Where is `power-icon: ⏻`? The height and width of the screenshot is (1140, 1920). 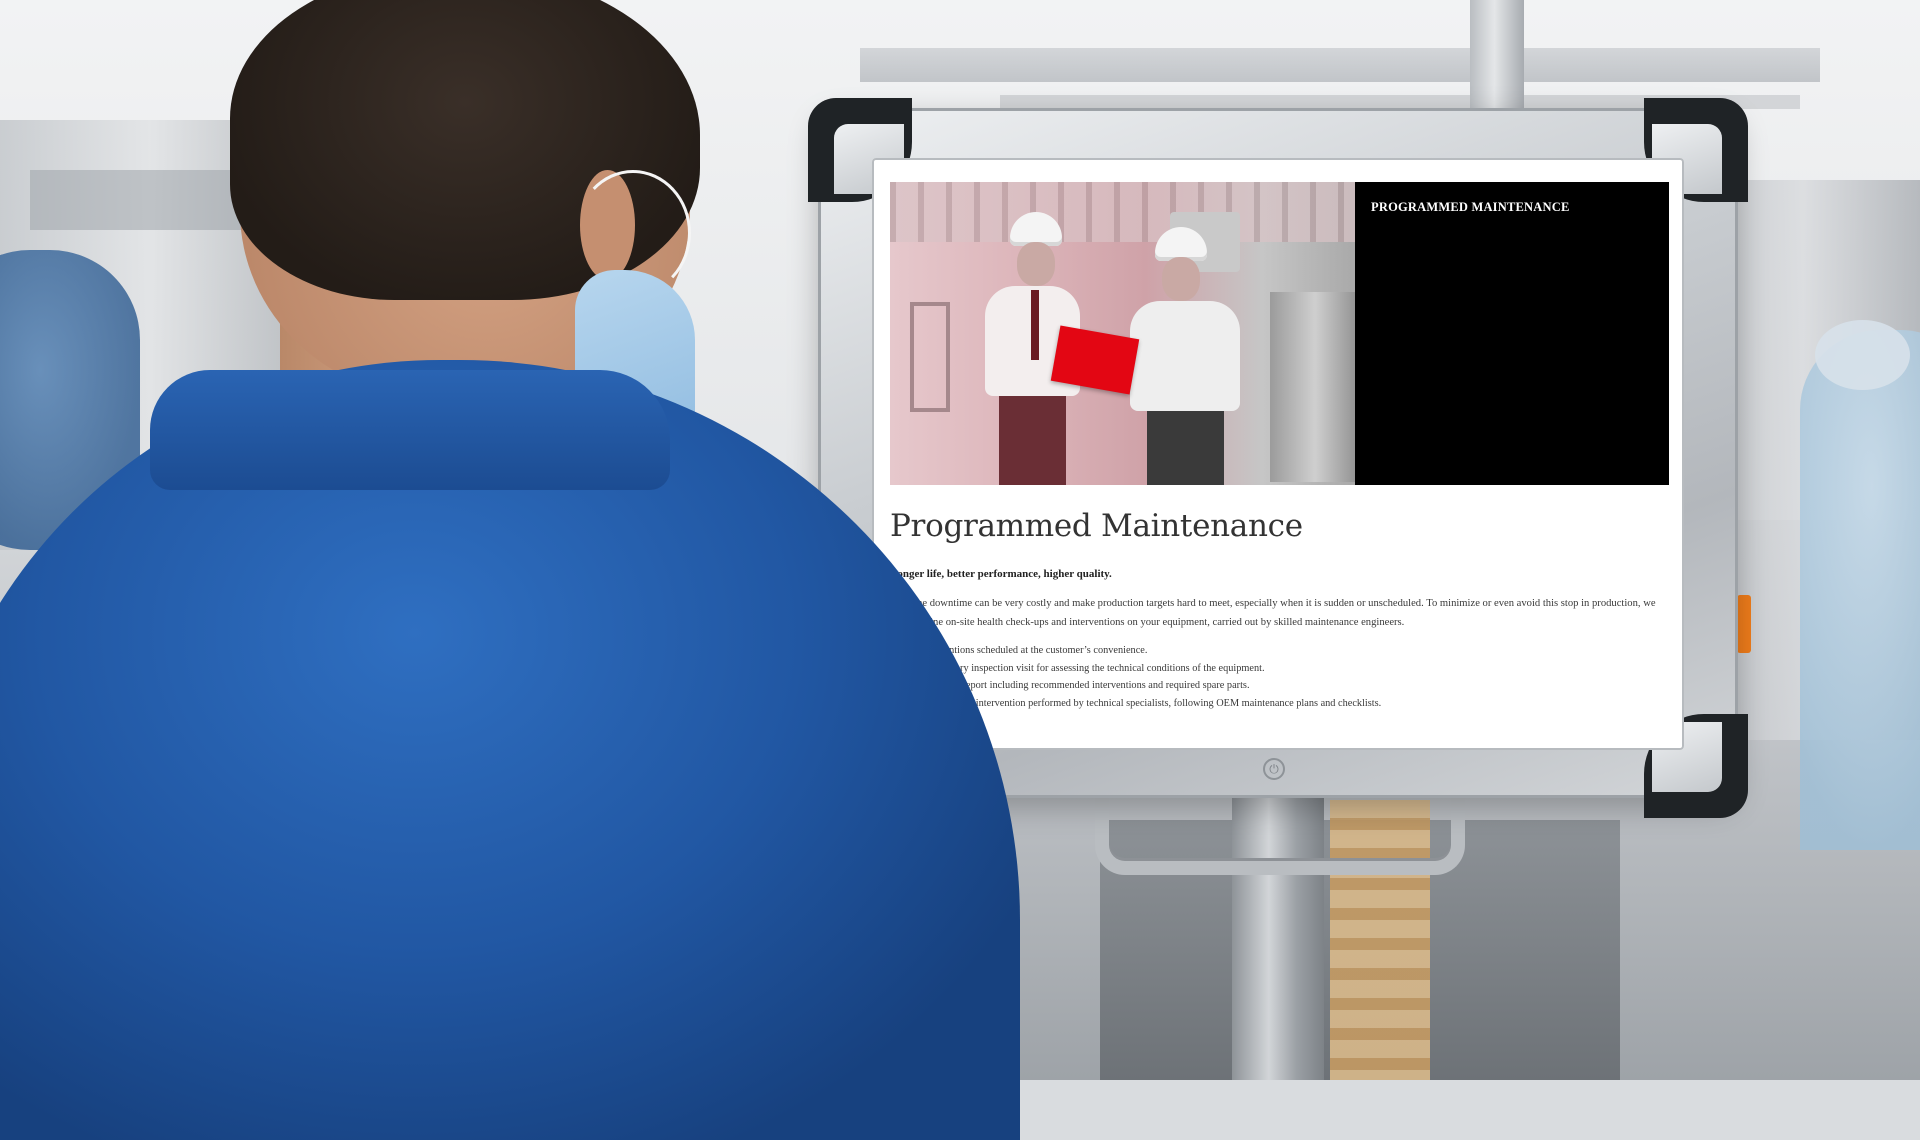
power-icon: ⏻ is located at coordinates (1274, 769).